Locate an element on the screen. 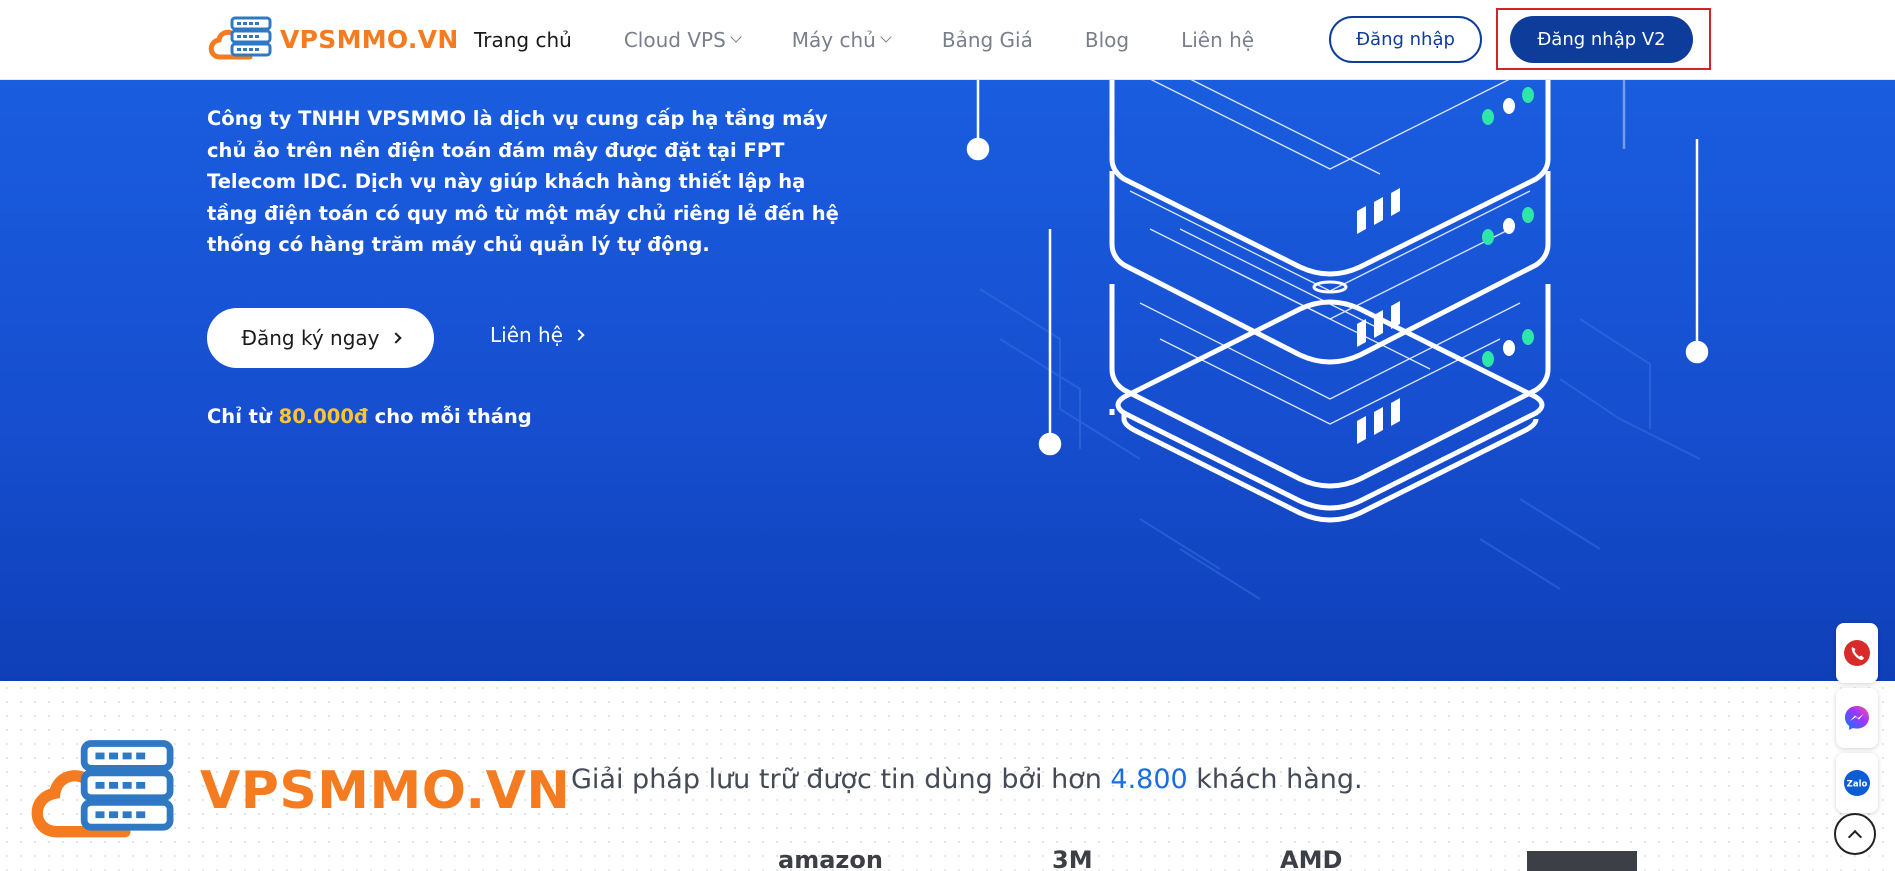  chevron-up-icon is located at coordinates (1855, 836).